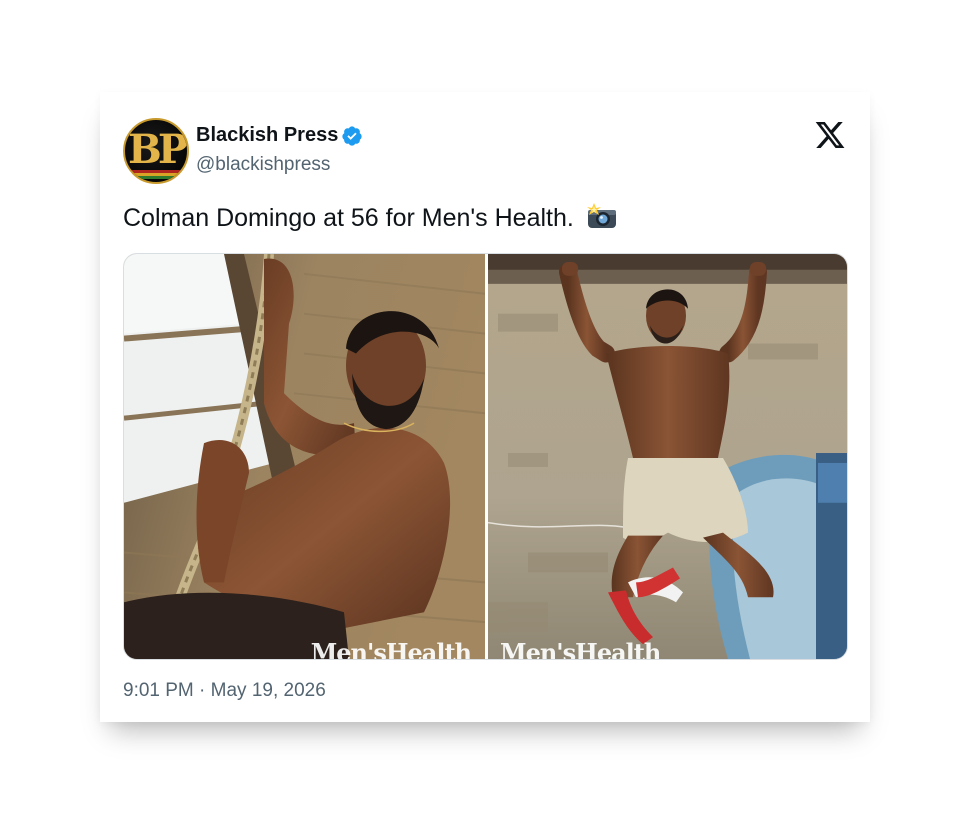 This screenshot has width=971, height=823. Describe the element at coordinates (352, 136) in the screenshot. I see `verified-badge-icon` at that location.